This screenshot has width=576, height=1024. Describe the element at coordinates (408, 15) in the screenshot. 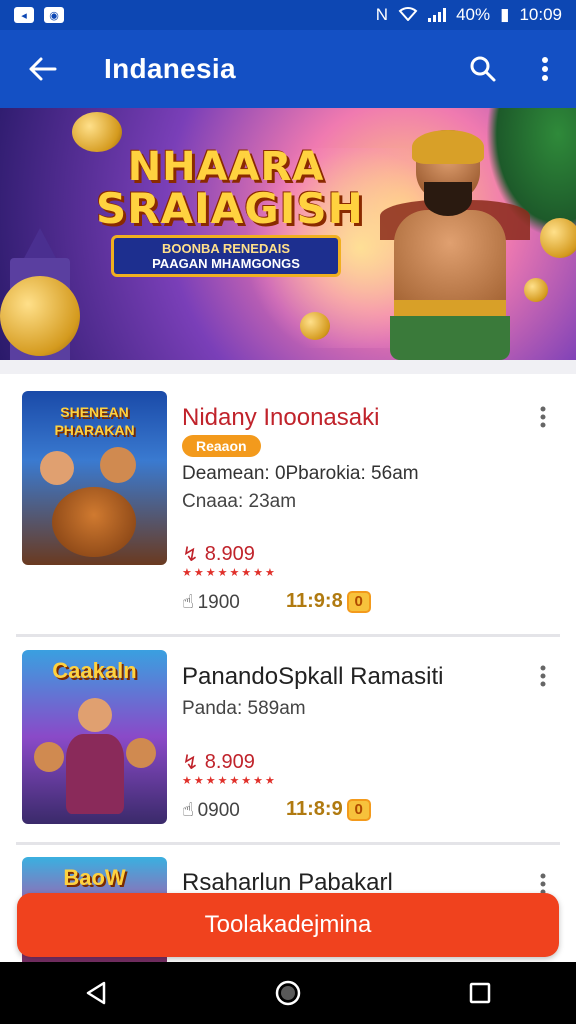

I see `wifi-icon` at that location.